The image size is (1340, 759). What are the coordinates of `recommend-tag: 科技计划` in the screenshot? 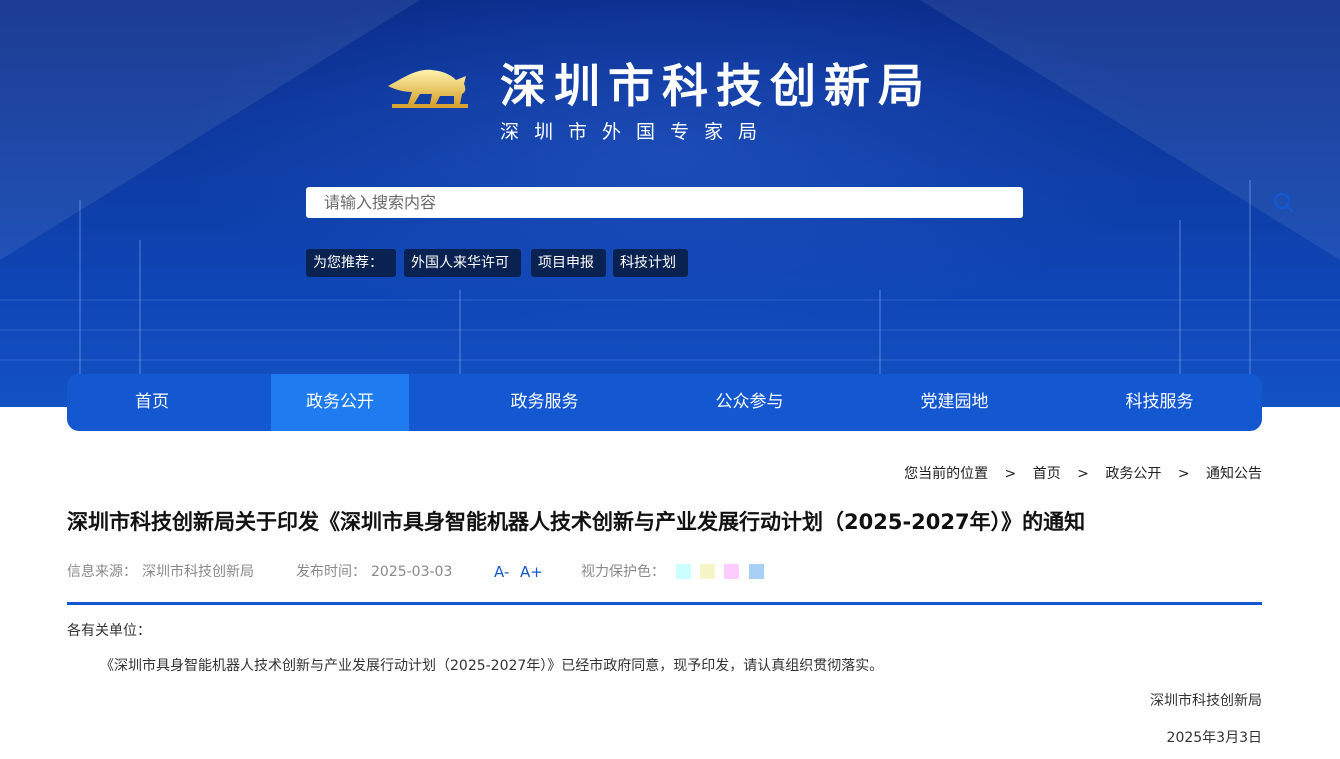 It's located at (650, 263).